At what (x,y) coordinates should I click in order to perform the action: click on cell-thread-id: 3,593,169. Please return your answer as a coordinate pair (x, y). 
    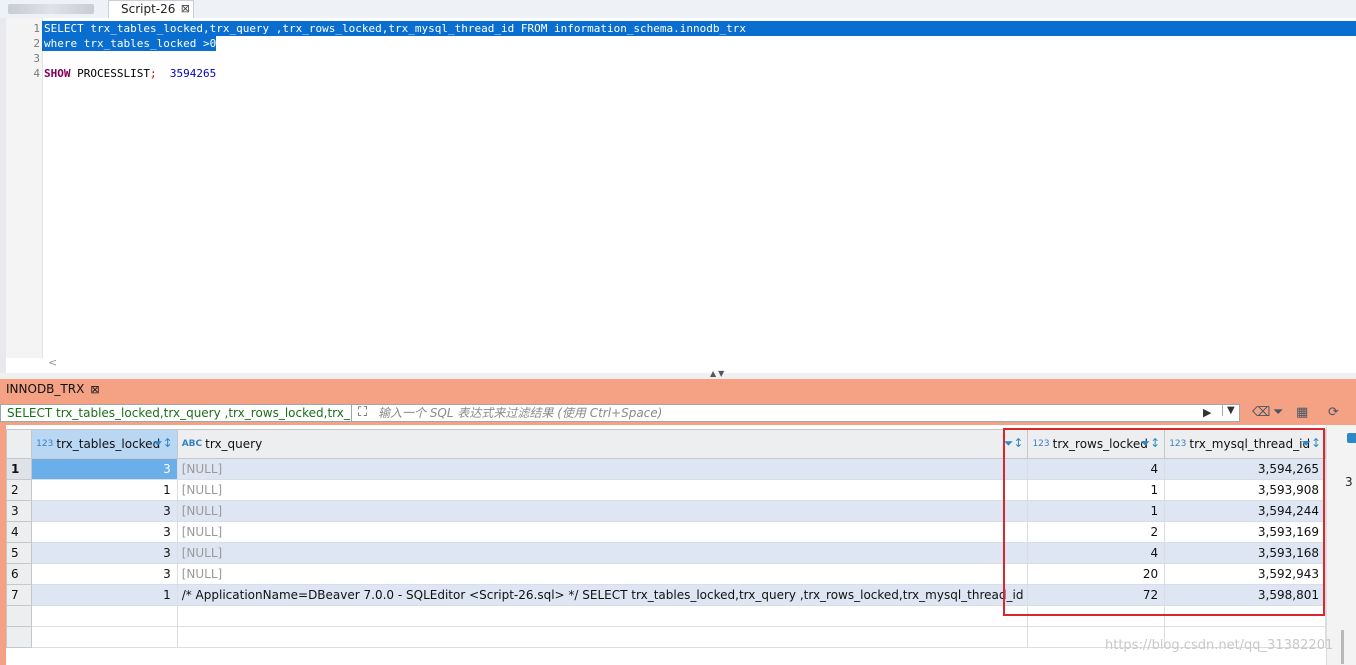
    Looking at the image, I should click on (1245, 532).